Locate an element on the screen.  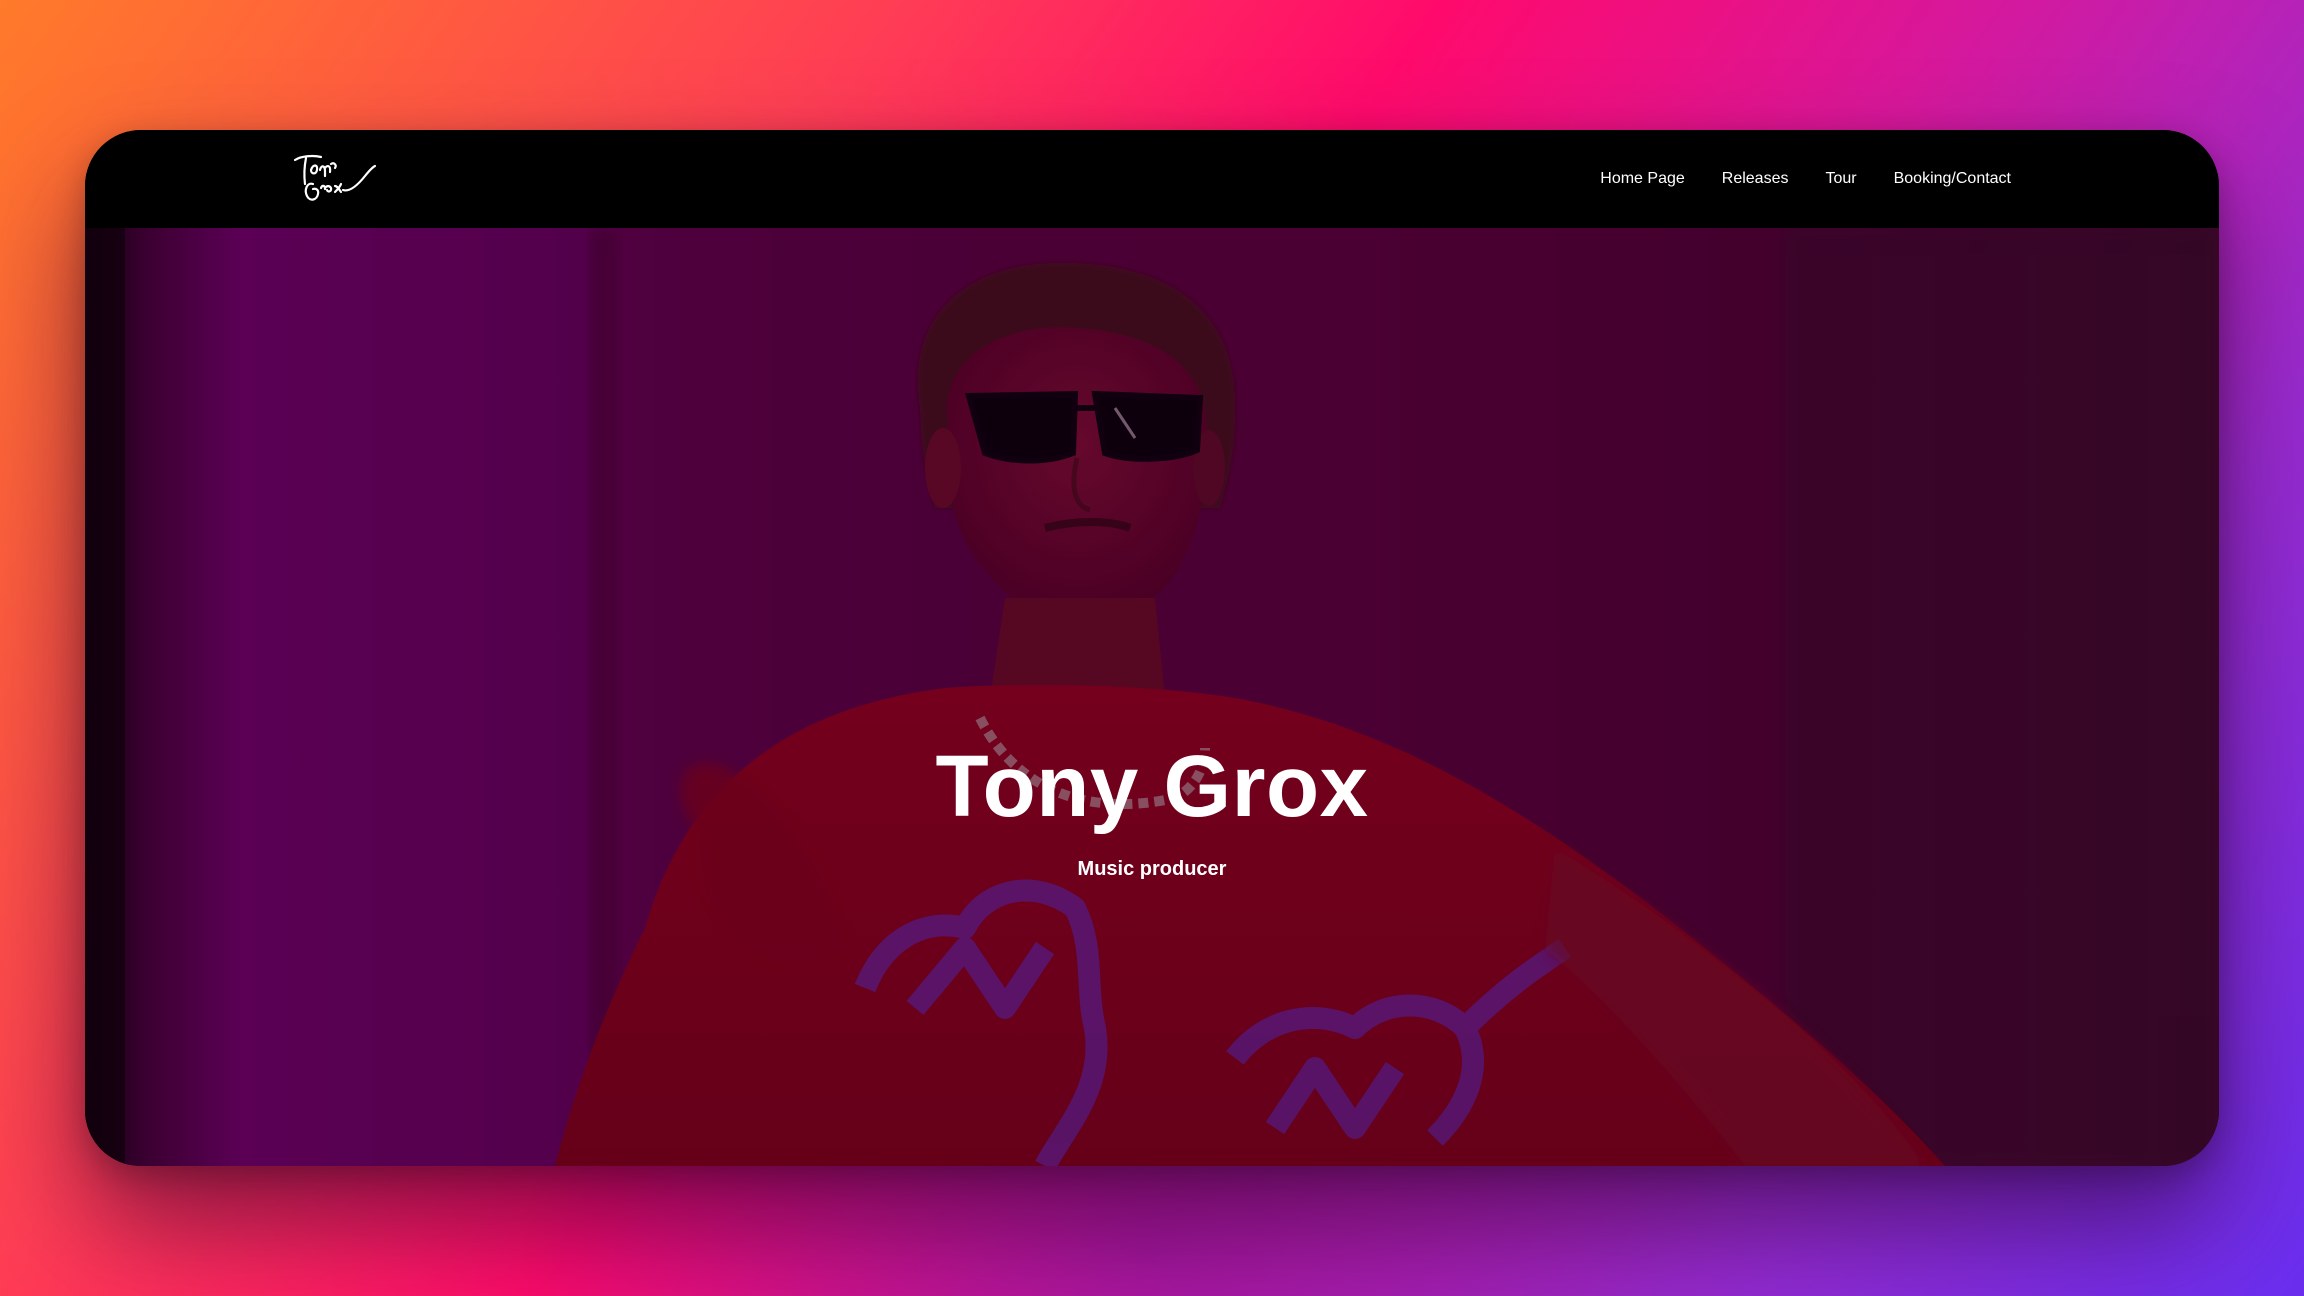
signature-logo-icon is located at coordinates (335, 177).